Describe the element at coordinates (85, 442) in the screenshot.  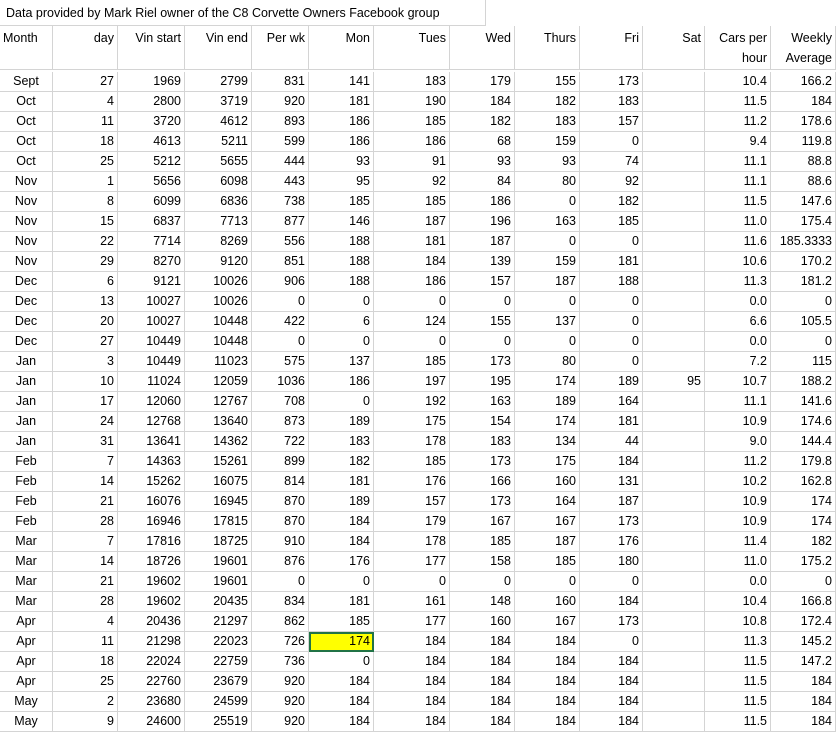
I see `cell-day: 31` at that location.